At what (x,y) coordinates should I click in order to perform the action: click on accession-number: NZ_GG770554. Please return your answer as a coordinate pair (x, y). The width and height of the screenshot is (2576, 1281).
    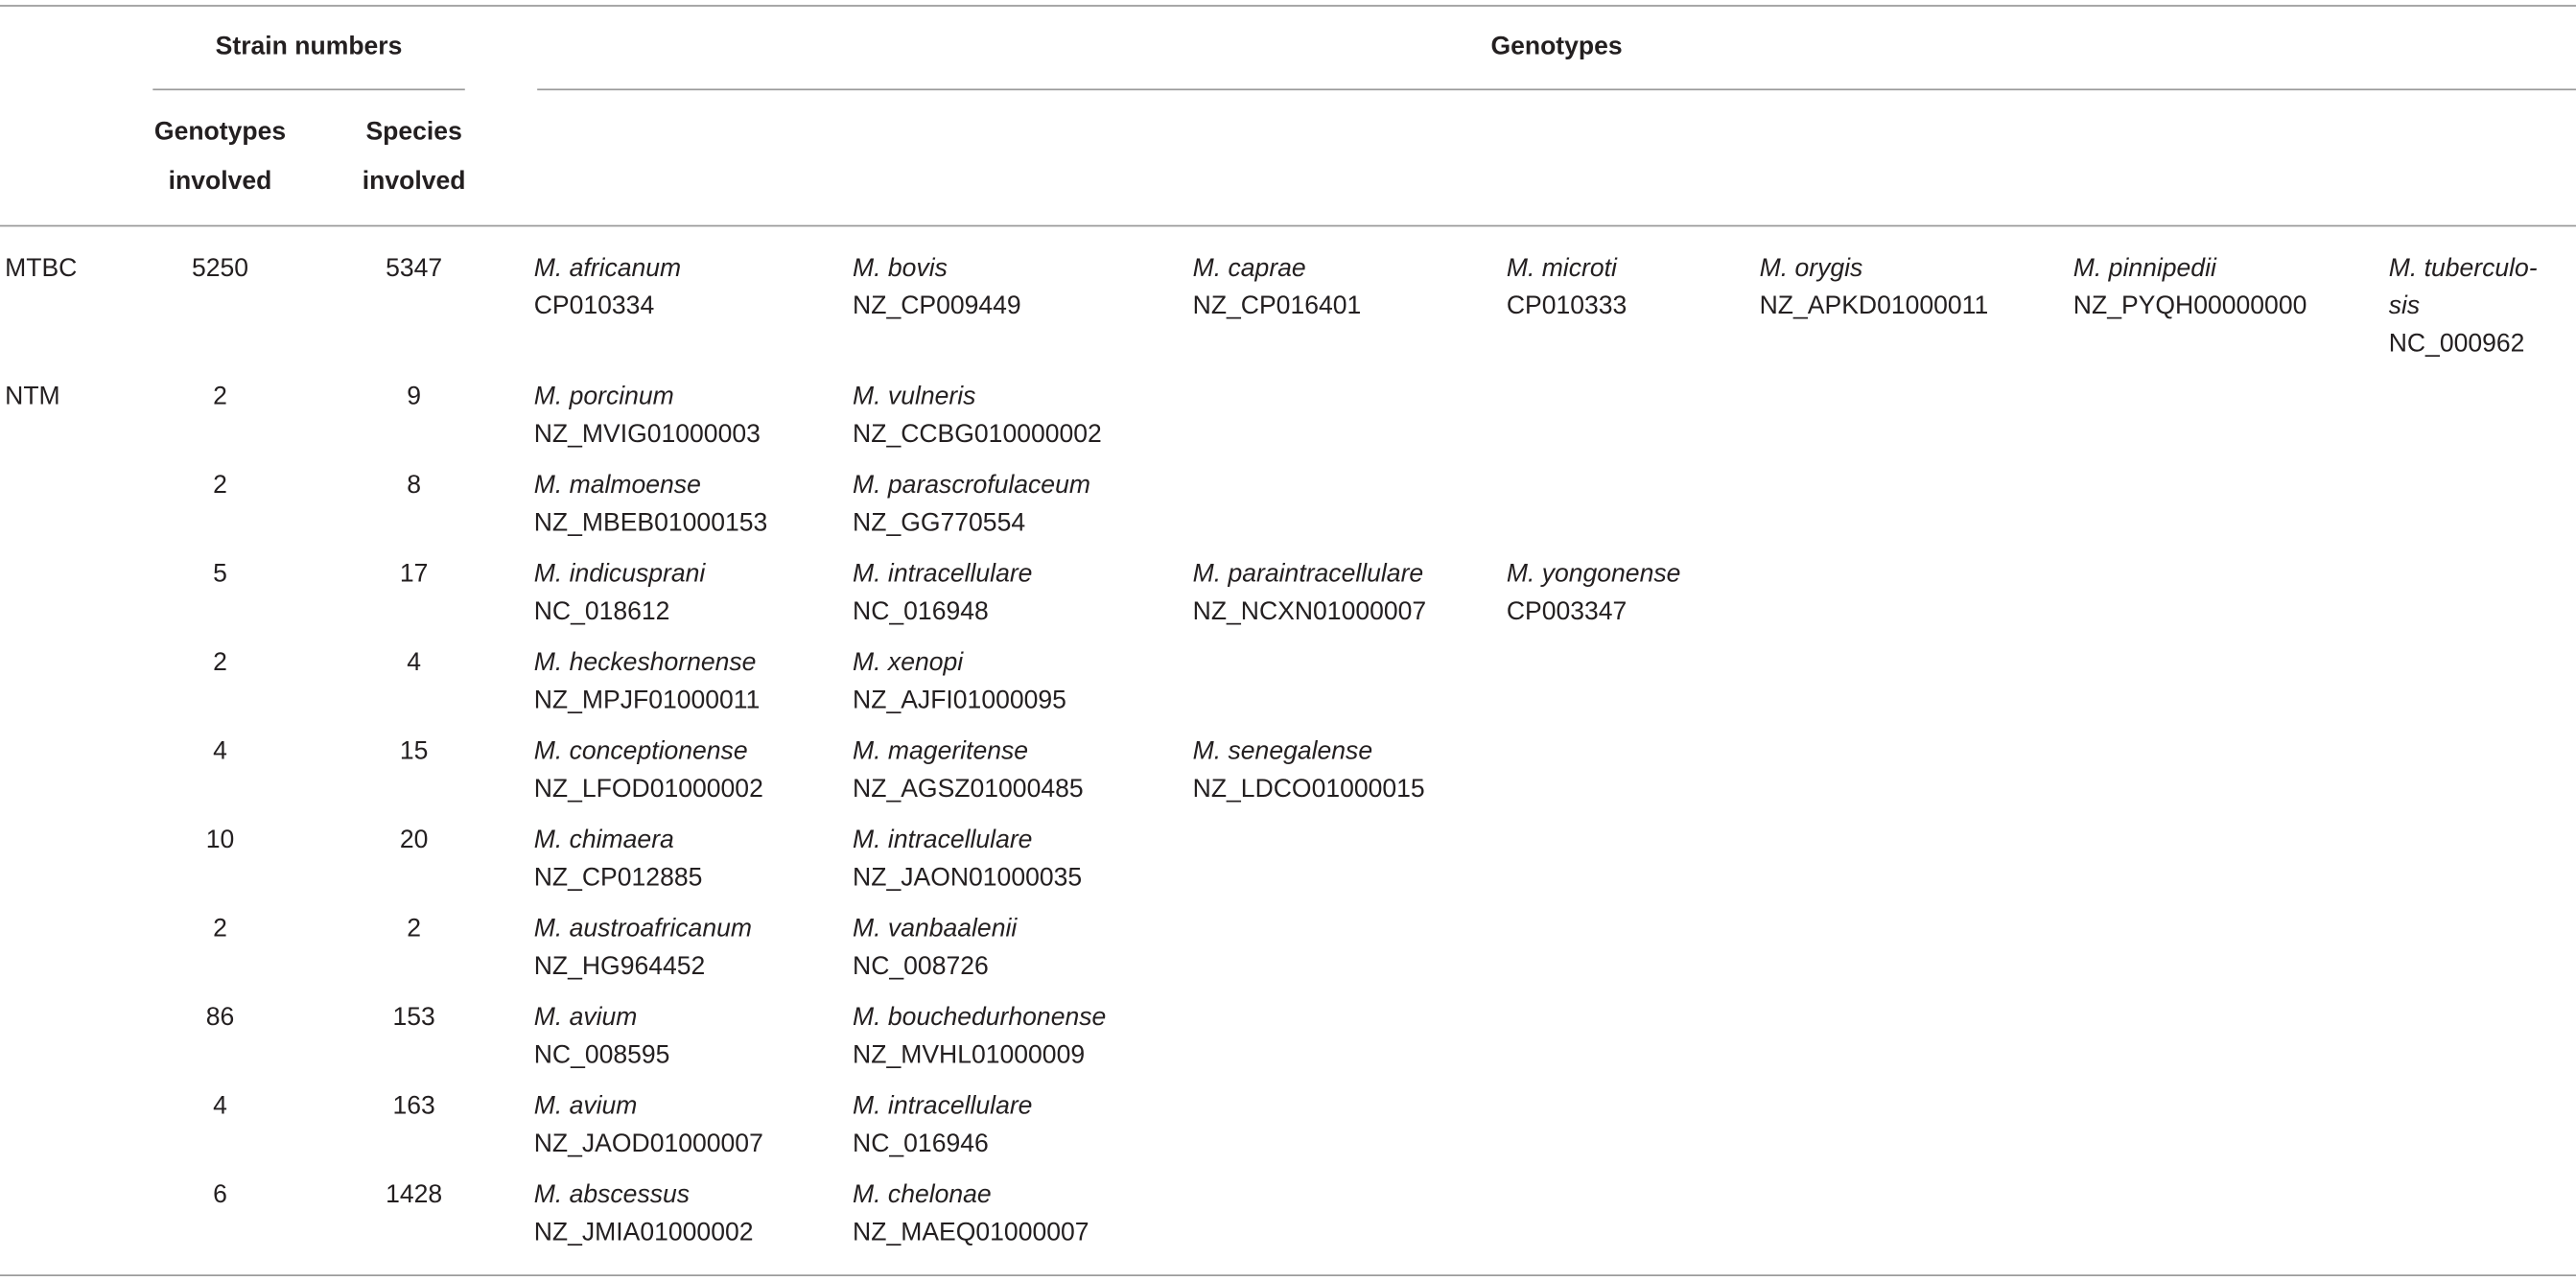
    Looking at the image, I should click on (939, 523).